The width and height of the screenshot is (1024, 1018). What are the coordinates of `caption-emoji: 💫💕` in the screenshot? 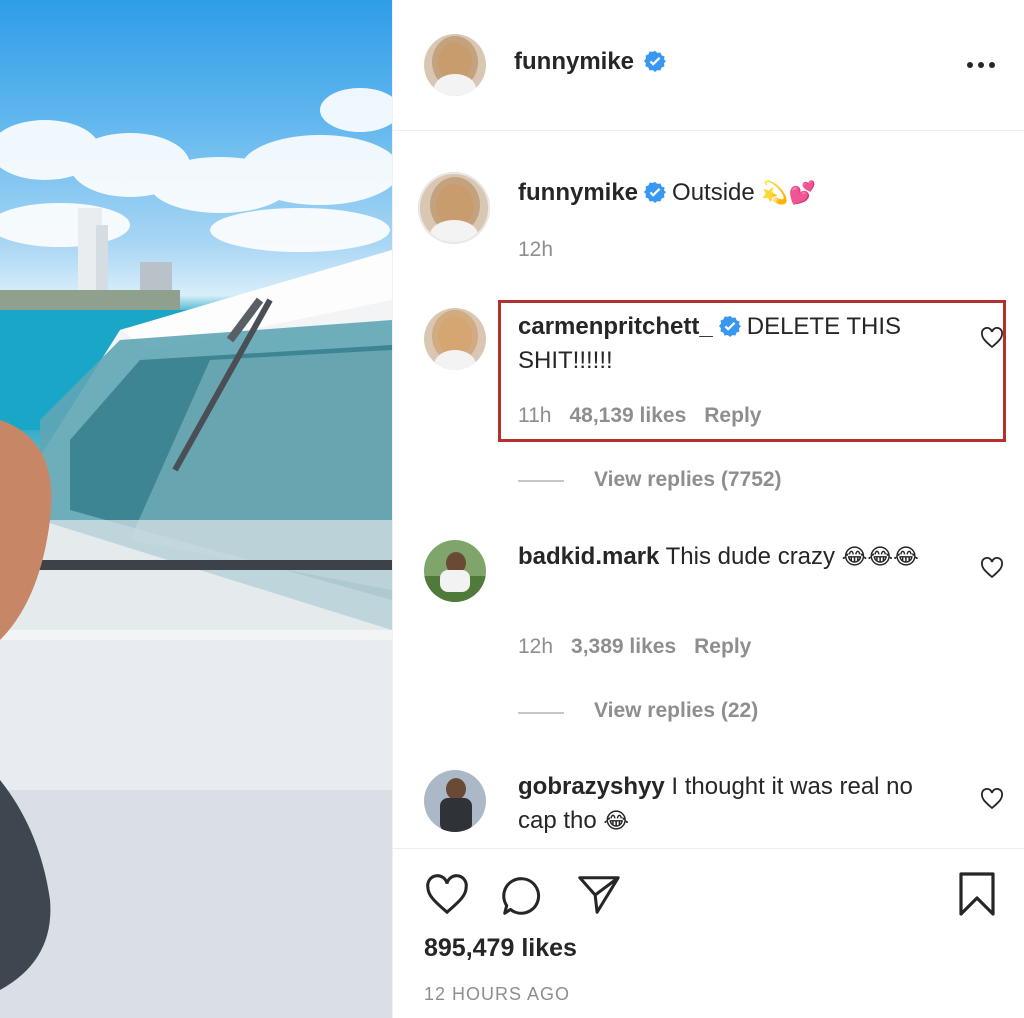 It's located at (789, 193).